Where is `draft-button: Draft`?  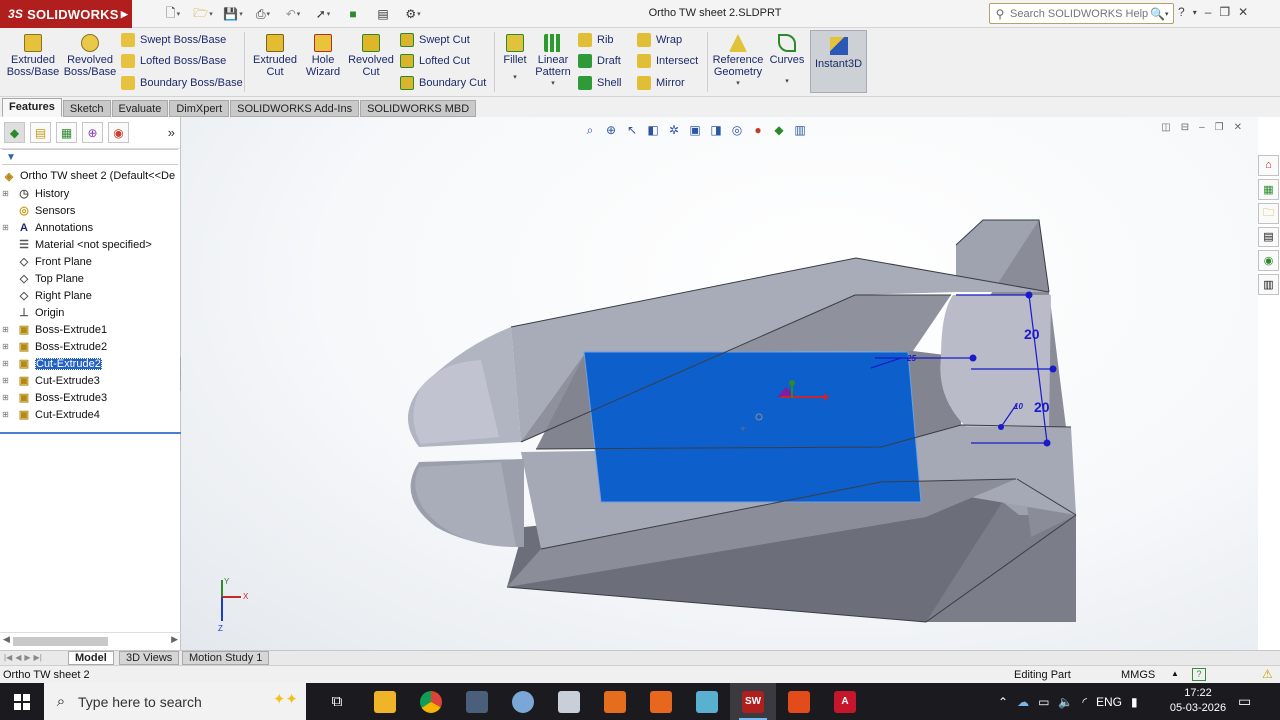 draft-button: Draft is located at coordinates (599, 61).